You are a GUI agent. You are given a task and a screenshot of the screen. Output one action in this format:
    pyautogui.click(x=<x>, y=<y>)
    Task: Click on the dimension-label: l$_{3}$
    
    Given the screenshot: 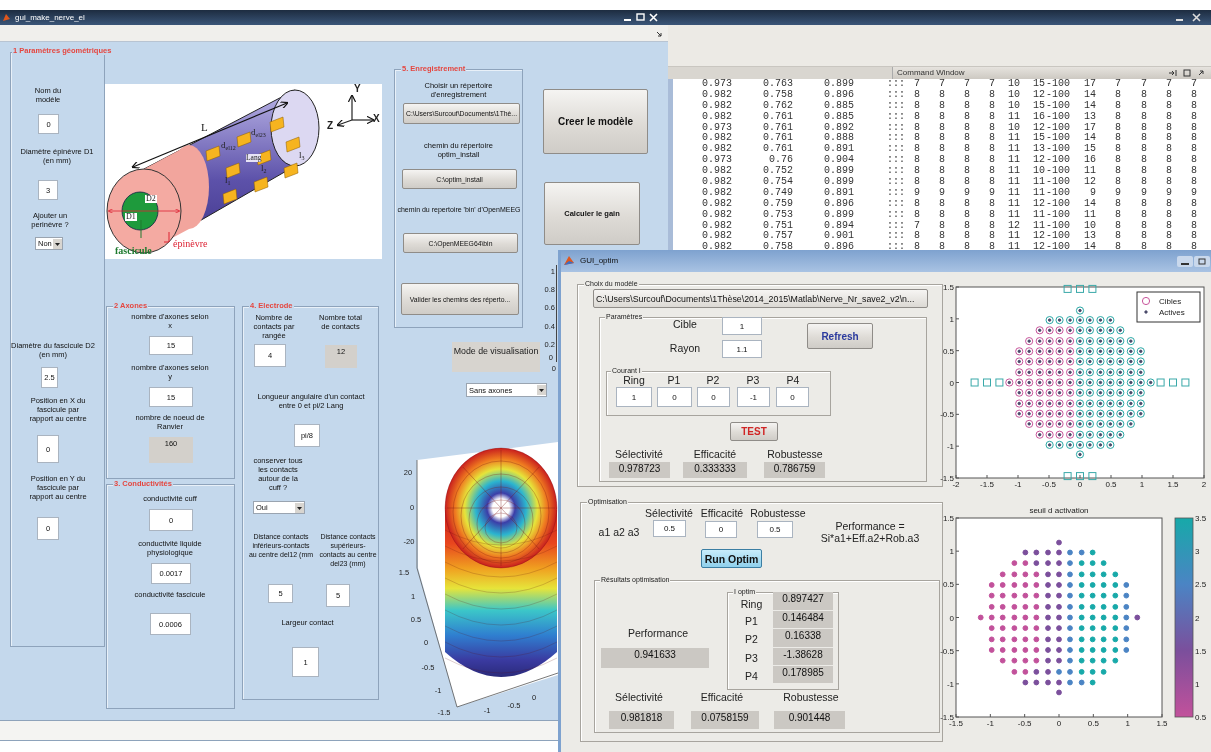 What is the action you would take?
    pyautogui.click(x=302, y=155)
    